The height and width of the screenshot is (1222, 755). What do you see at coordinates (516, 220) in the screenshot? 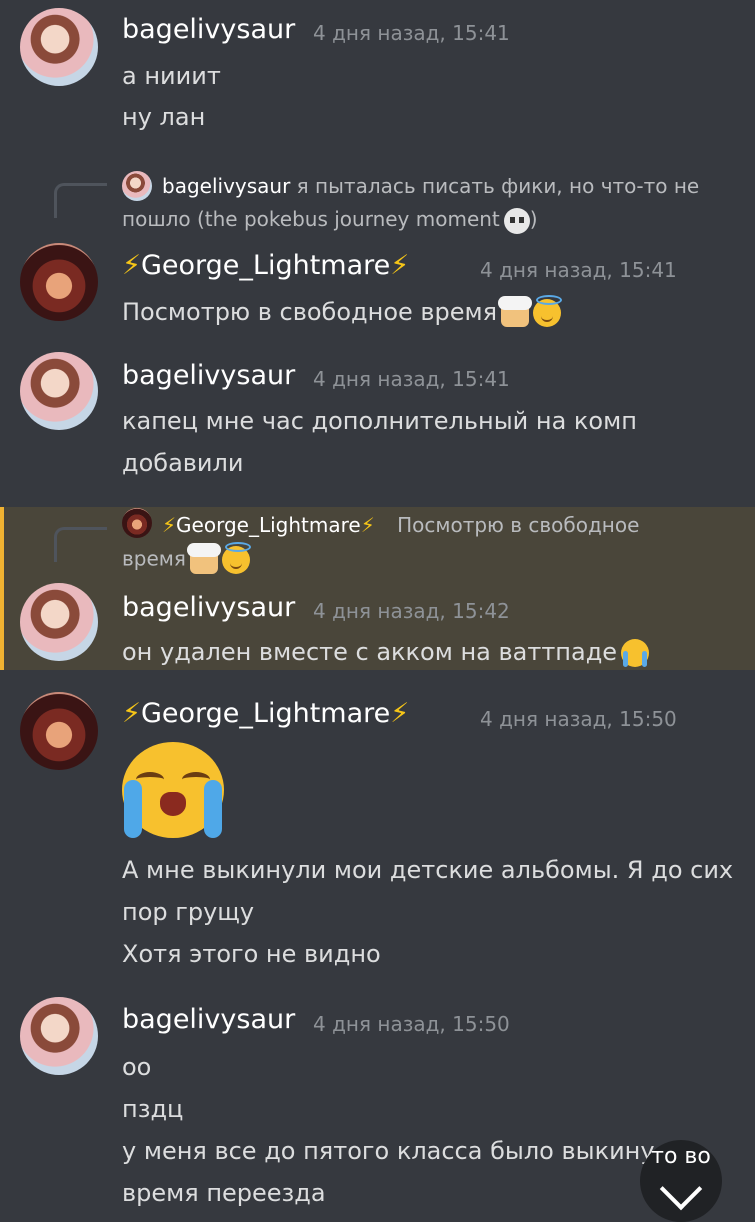
I see `skull-icon` at bounding box center [516, 220].